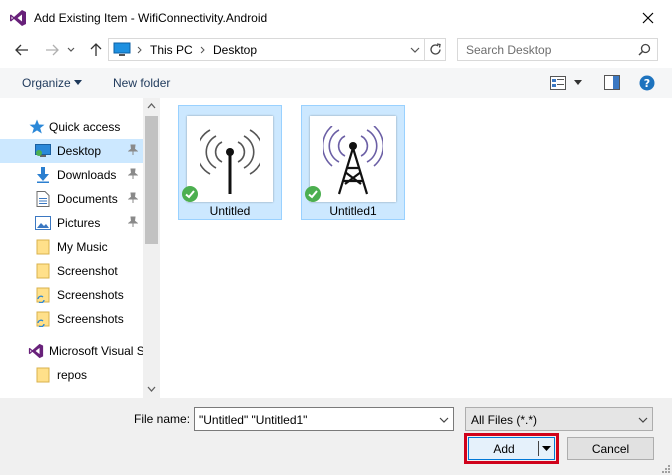  I want to click on downloads-icon, so click(43, 175).